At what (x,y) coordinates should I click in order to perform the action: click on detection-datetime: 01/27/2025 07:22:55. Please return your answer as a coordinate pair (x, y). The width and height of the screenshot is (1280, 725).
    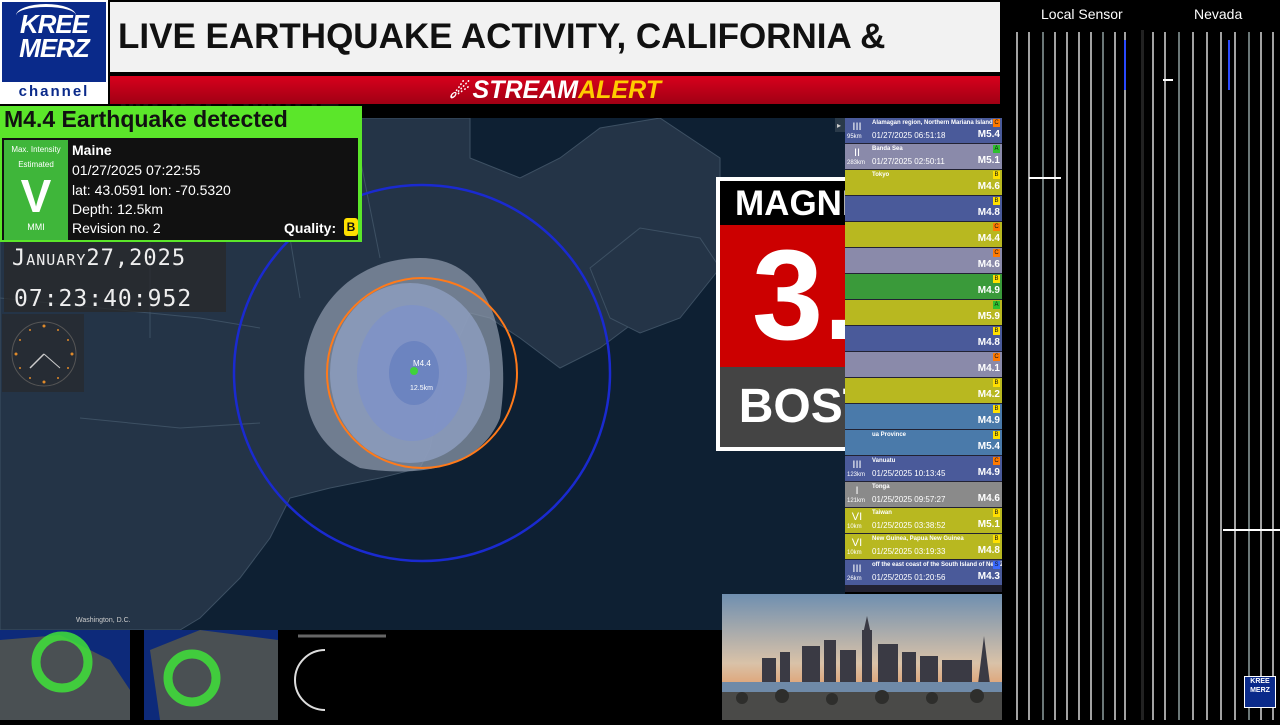
    Looking at the image, I should click on (136, 170).